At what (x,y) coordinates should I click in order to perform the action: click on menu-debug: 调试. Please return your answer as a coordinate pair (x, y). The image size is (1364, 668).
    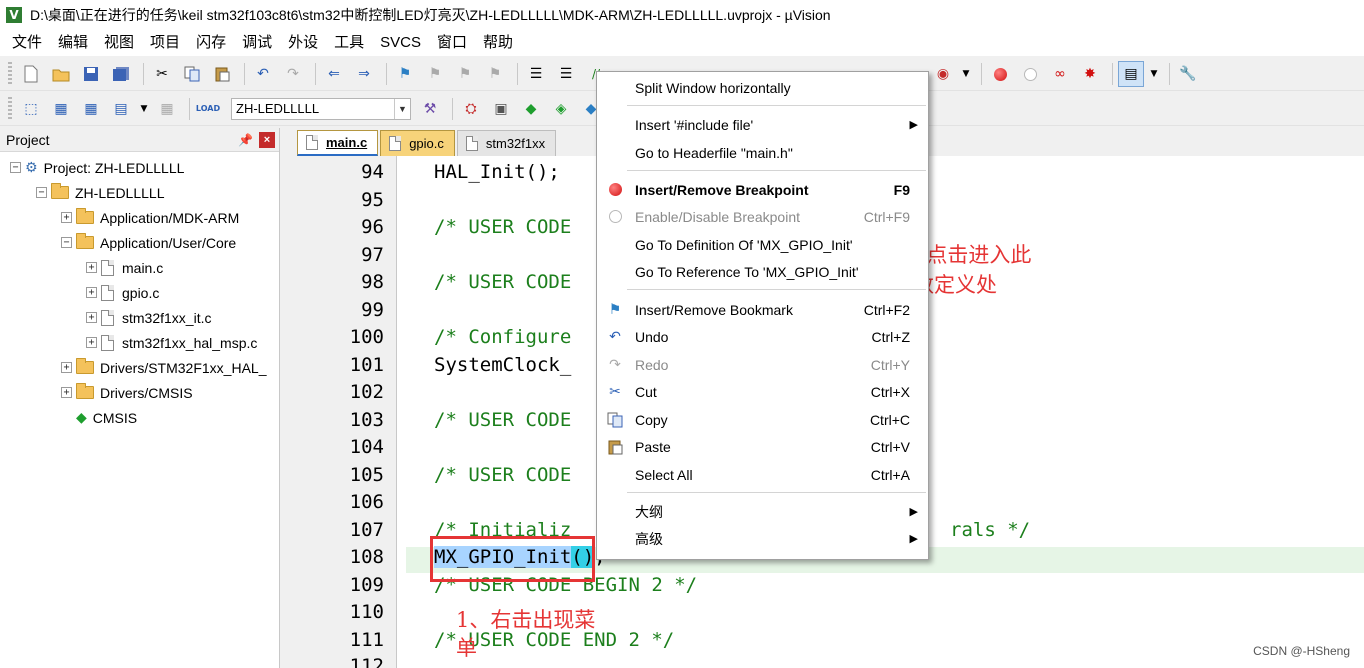
    Looking at the image, I should click on (257, 43).